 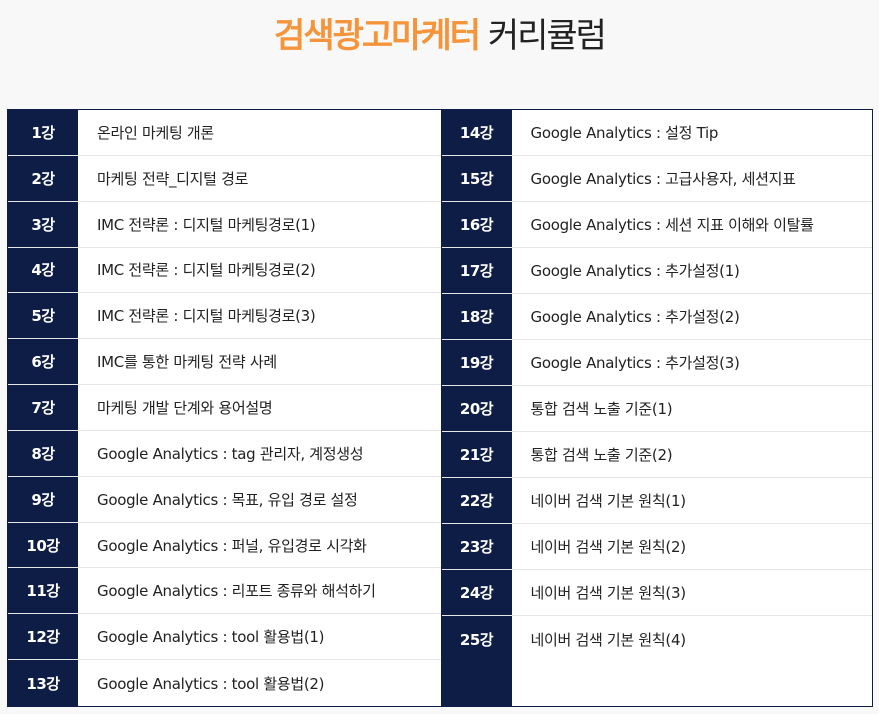 I want to click on lesson-row: 25강 네이버 검색 기본 원칙(4), so click(x=657, y=639).